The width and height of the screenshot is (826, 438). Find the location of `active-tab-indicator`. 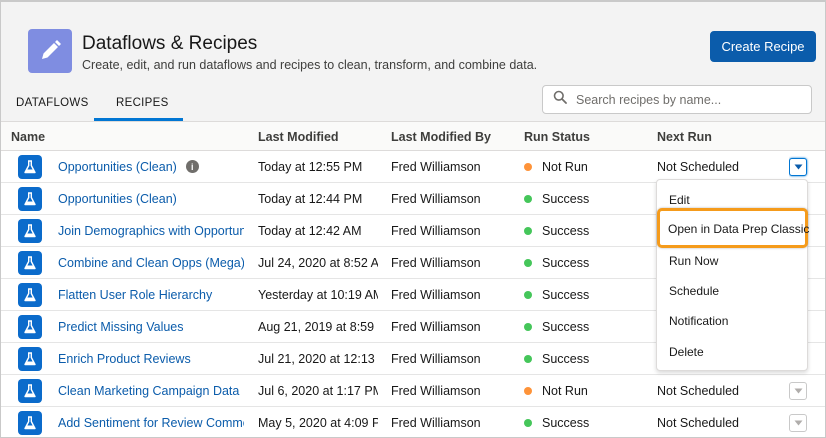

active-tab-indicator is located at coordinates (138, 119).